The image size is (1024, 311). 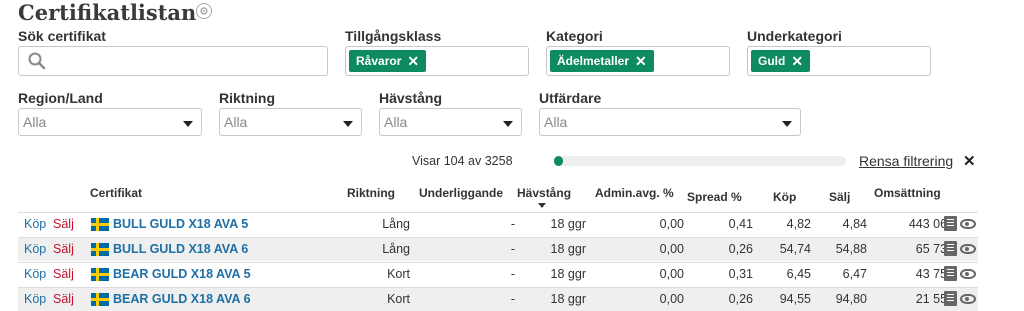 What do you see at coordinates (182, 274) in the screenshot?
I see `certificate-name-link: BEAR GULD X18 AVA 5` at bounding box center [182, 274].